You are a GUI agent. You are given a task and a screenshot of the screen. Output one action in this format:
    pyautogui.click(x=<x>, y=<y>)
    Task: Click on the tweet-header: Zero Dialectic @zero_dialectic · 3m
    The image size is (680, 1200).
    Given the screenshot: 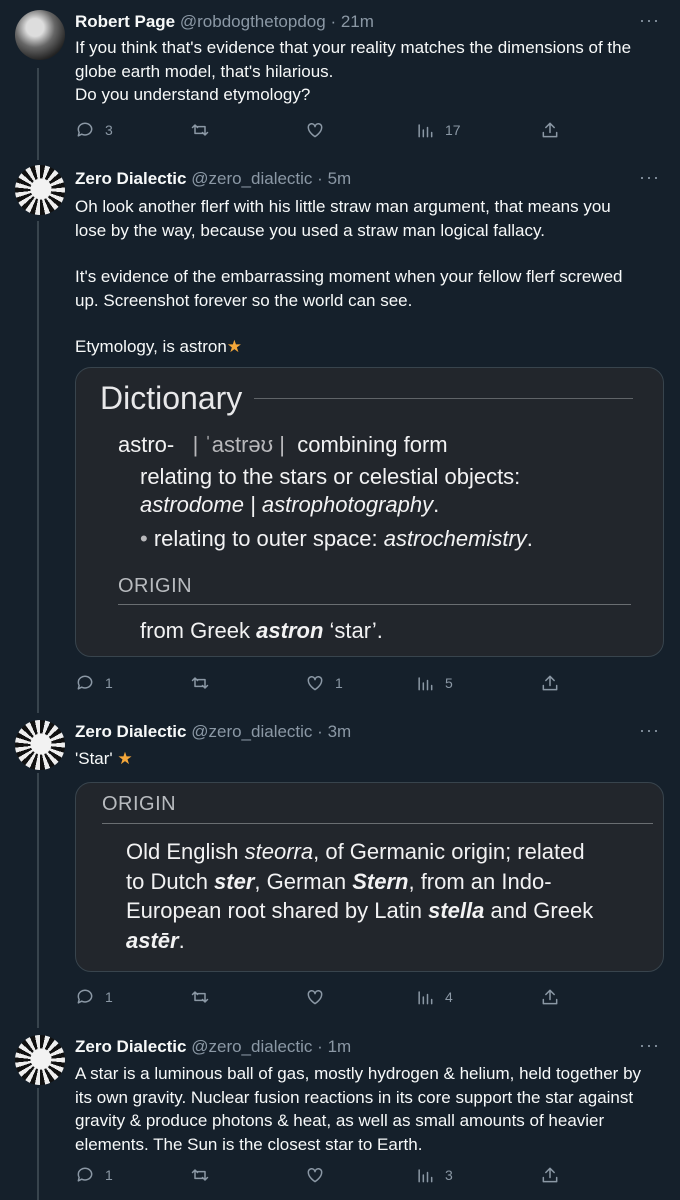 What is the action you would take?
    pyautogui.click(x=213, y=732)
    